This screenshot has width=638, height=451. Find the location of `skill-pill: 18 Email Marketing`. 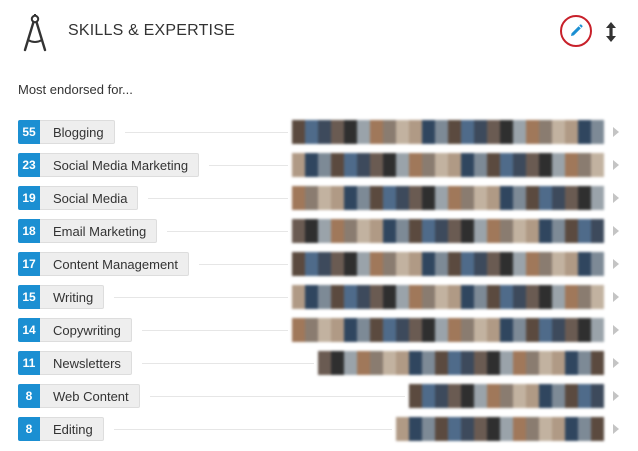

skill-pill: 18 Email Marketing is located at coordinates (88, 231).